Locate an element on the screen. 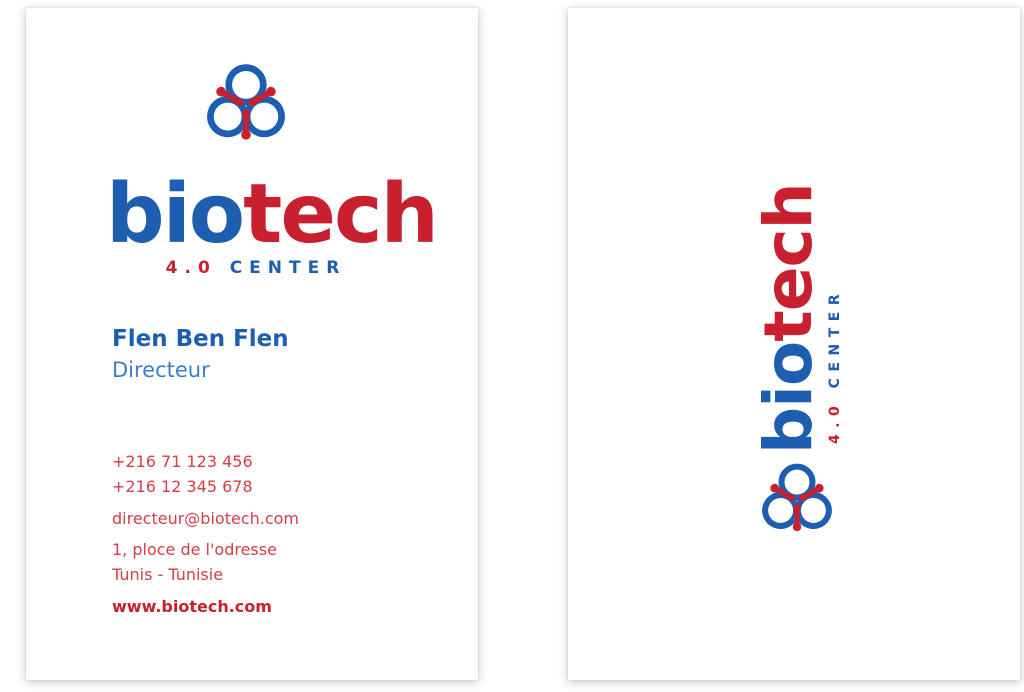 The image size is (1024, 692). email-address: directeur@biotech.com is located at coordinates (205, 519).